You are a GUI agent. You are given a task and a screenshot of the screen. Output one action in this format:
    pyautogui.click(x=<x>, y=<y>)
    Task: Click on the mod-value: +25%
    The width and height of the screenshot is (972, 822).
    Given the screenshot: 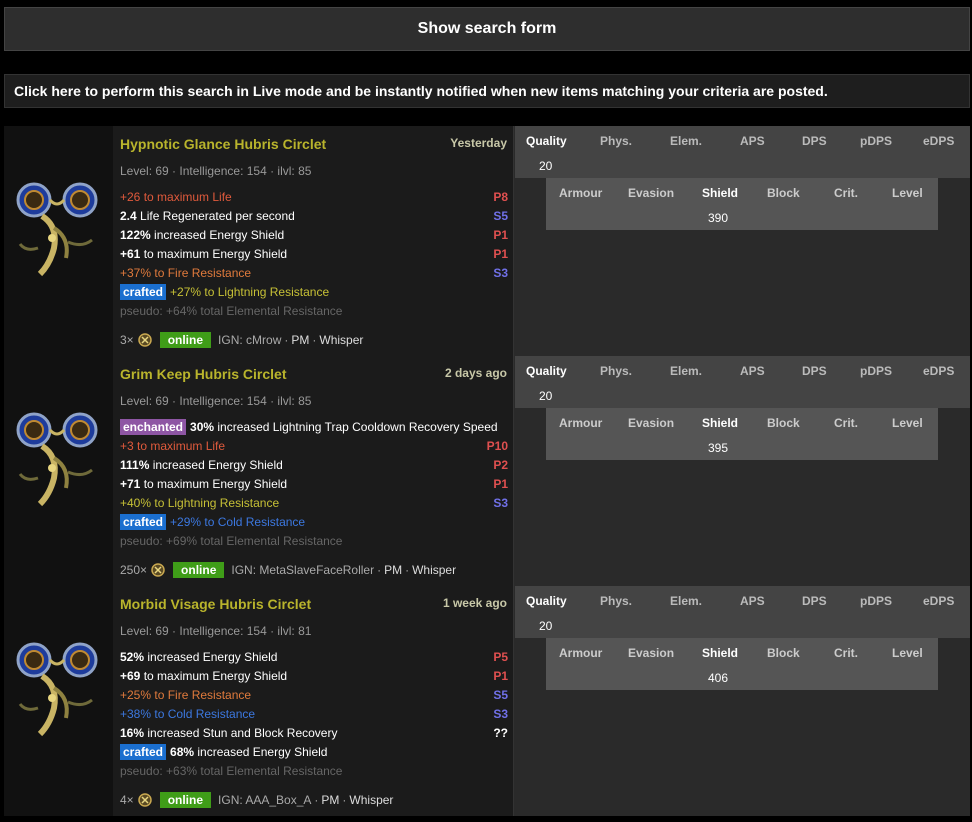 What is the action you would take?
    pyautogui.click(x=136, y=695)
    